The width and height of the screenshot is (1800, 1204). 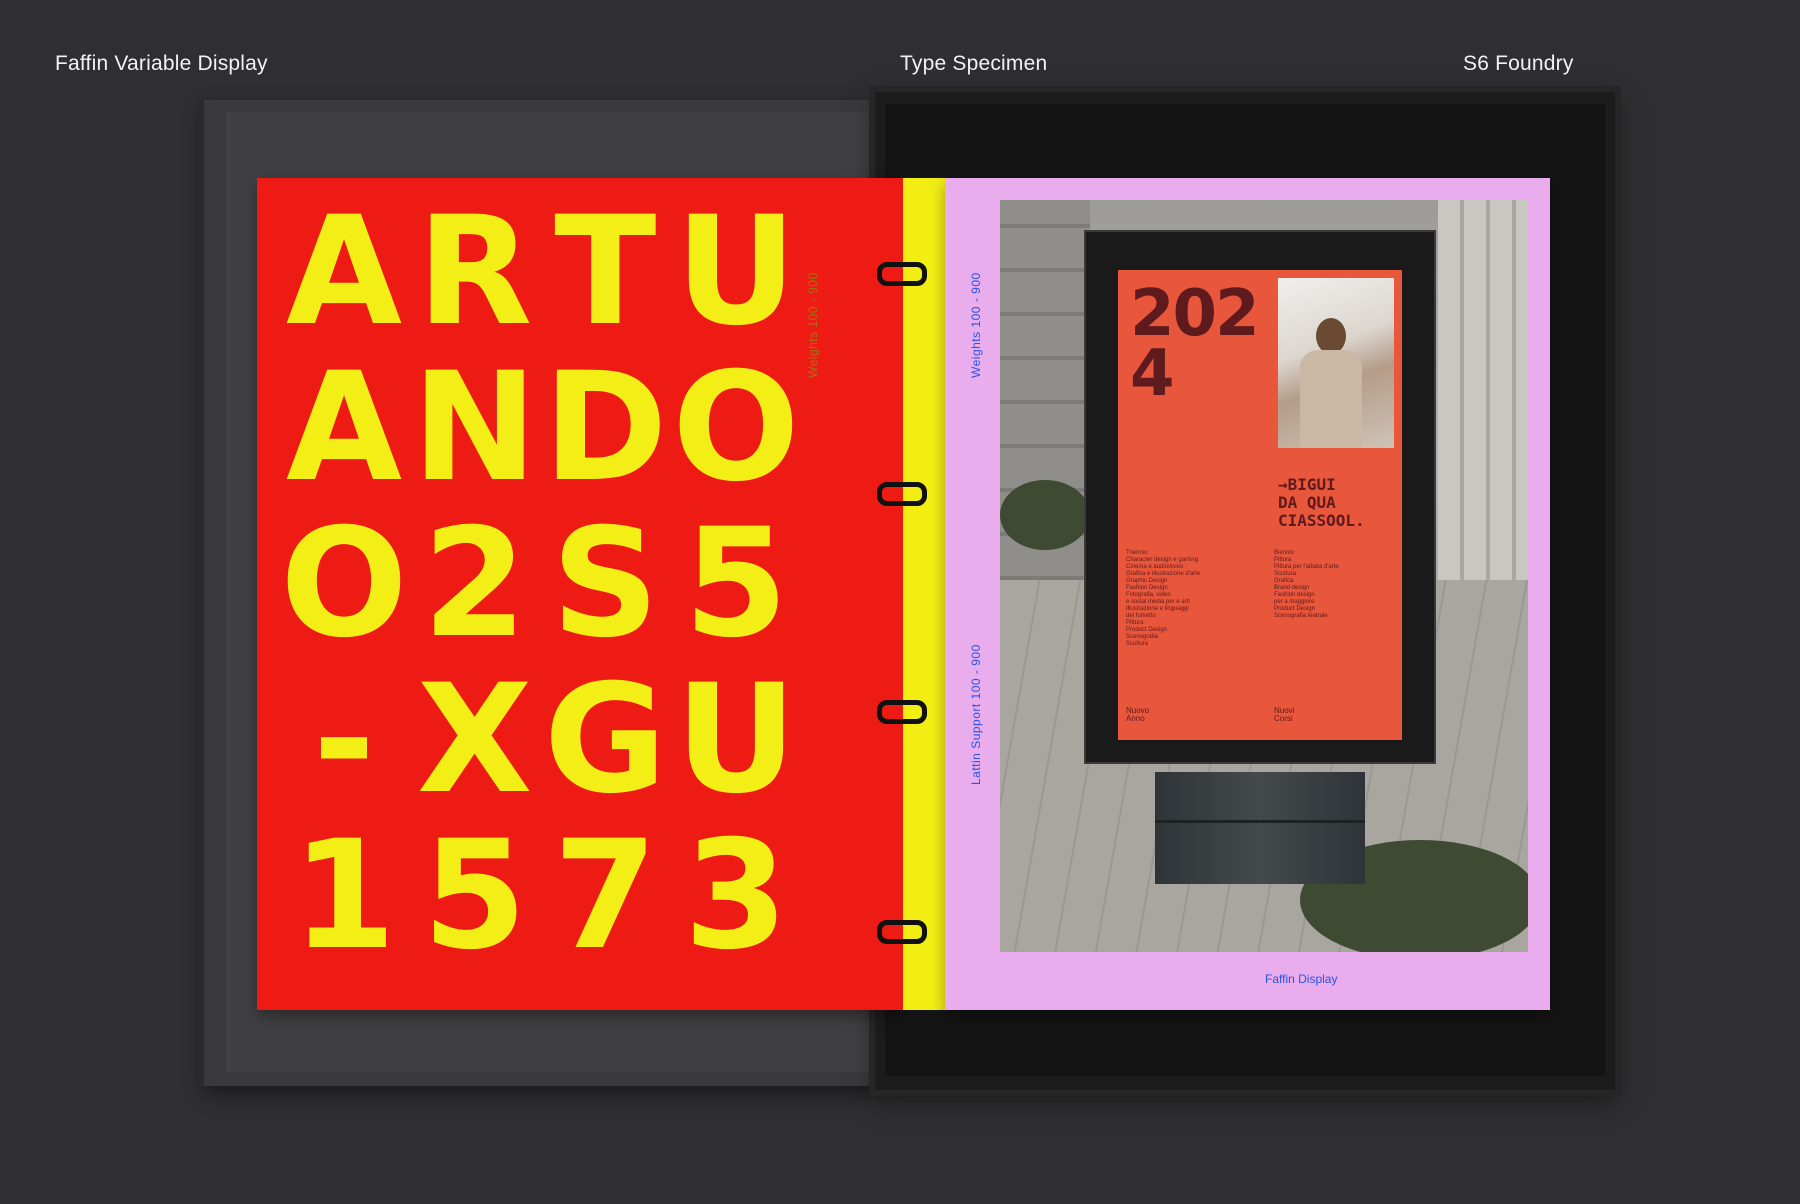 What do you see at coordinates (605, 740) in the screenshot?
I see `specimen-glyph: G` at bounding box center [605, 740].